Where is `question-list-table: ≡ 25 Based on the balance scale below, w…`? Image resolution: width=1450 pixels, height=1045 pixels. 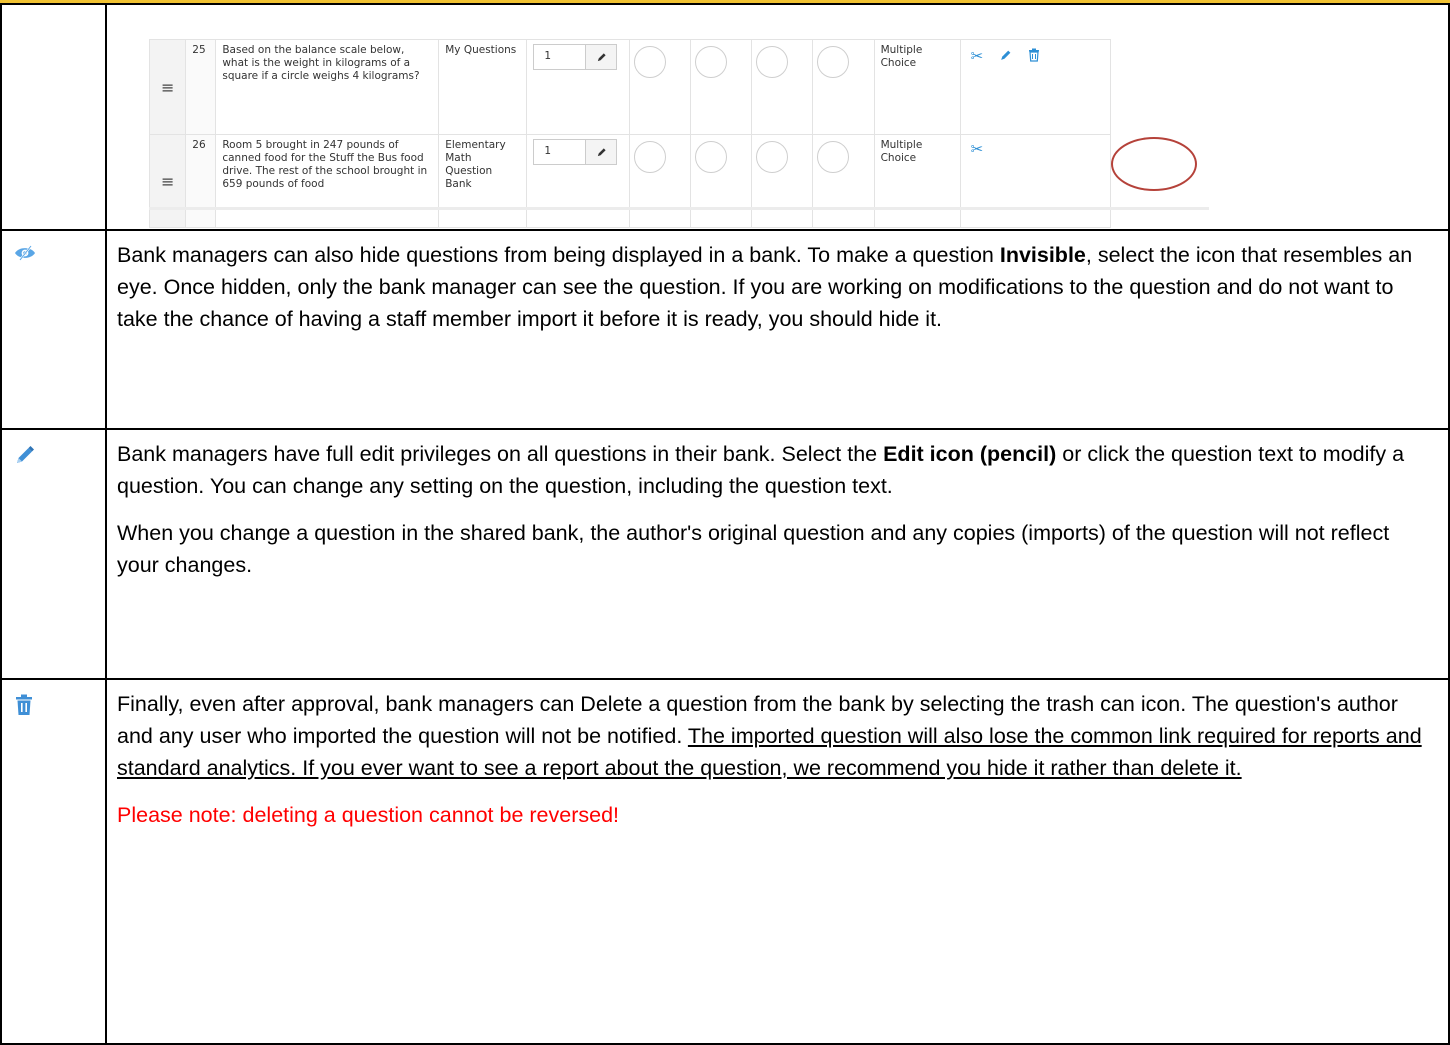 question-list-table: ≡ 25 Based on the balance scale below, w… is located at coordinates (630, 133).